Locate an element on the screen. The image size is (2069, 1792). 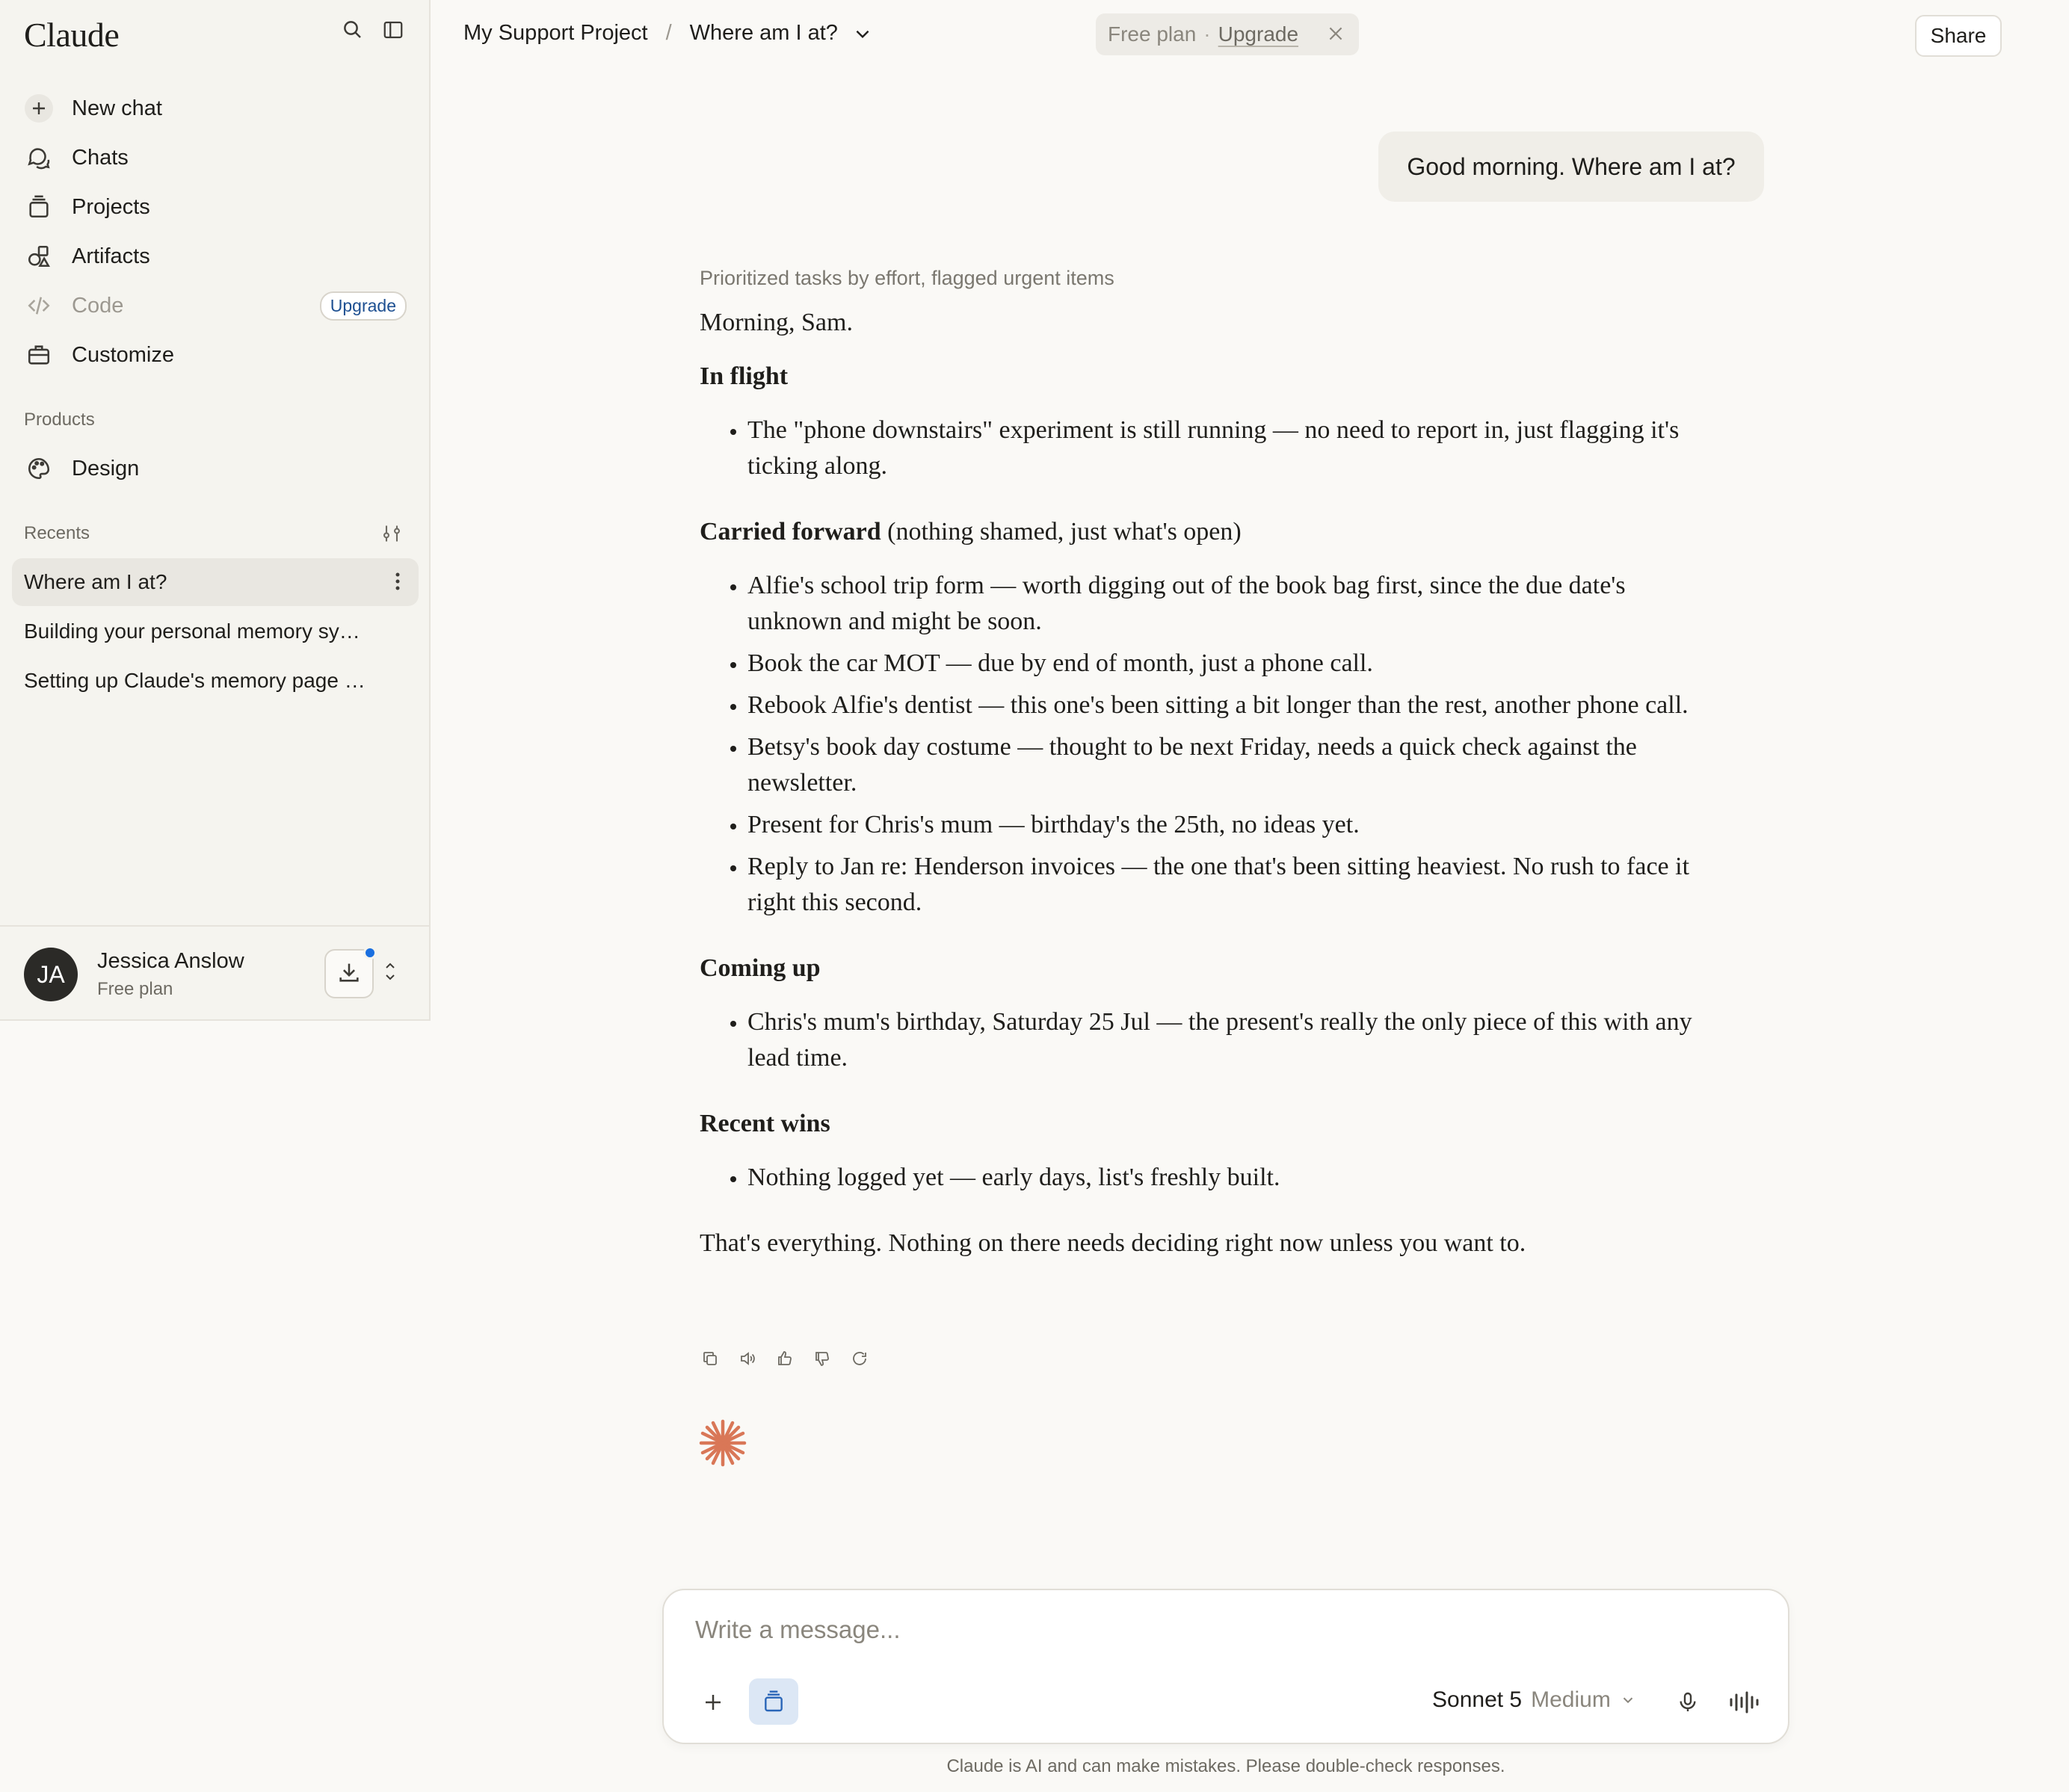
project-context-icon is located at coordinates (774, 1701).